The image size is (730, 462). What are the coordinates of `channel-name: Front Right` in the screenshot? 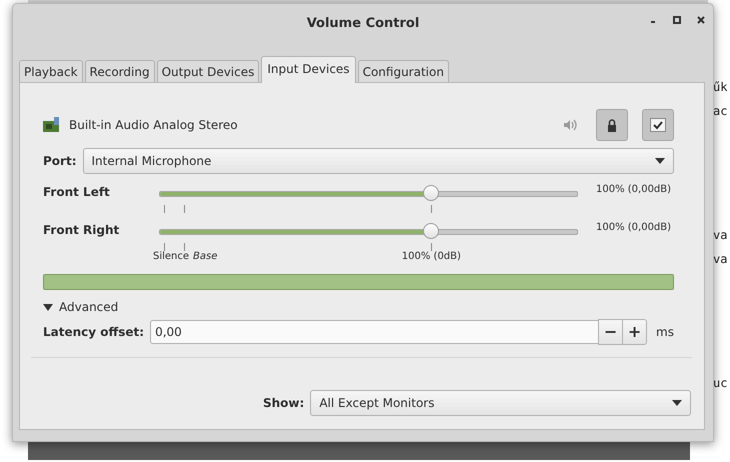 It's located at (81, 230).